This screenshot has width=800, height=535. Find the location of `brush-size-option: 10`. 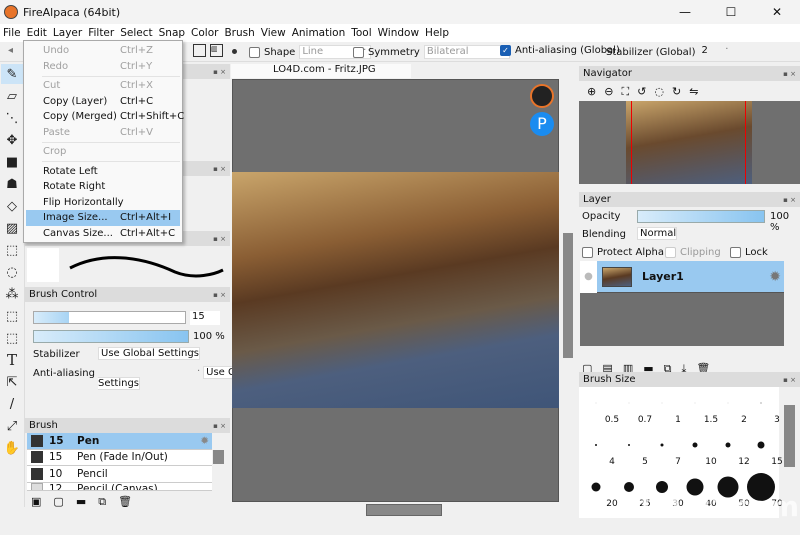

brush-size-option: 10 is located at coordinates (697, 450).